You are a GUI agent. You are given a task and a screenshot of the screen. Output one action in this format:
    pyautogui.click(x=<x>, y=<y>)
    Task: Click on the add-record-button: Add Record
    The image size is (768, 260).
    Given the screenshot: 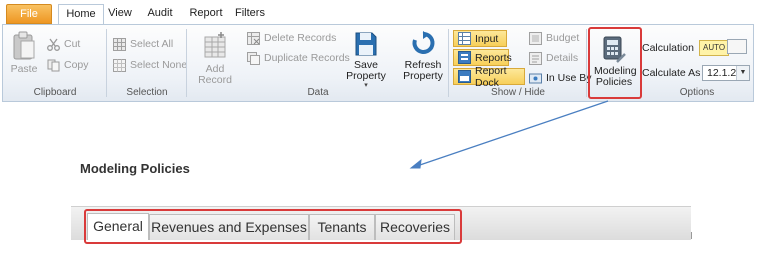 What is the action you would take?
    pyautogui.click(x=215, y=58)
    